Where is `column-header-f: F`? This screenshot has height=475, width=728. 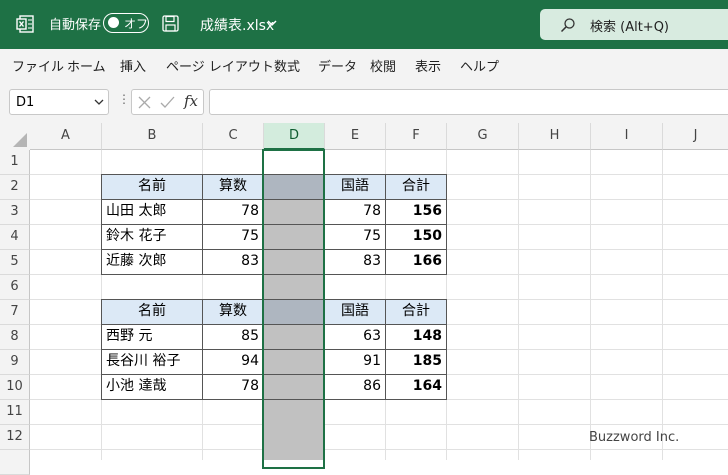 column-header-f: F is located at coordinates (416, 136).